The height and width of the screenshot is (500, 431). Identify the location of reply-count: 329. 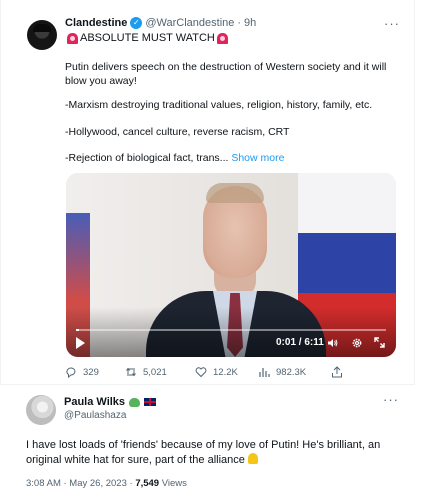
(91, 372).